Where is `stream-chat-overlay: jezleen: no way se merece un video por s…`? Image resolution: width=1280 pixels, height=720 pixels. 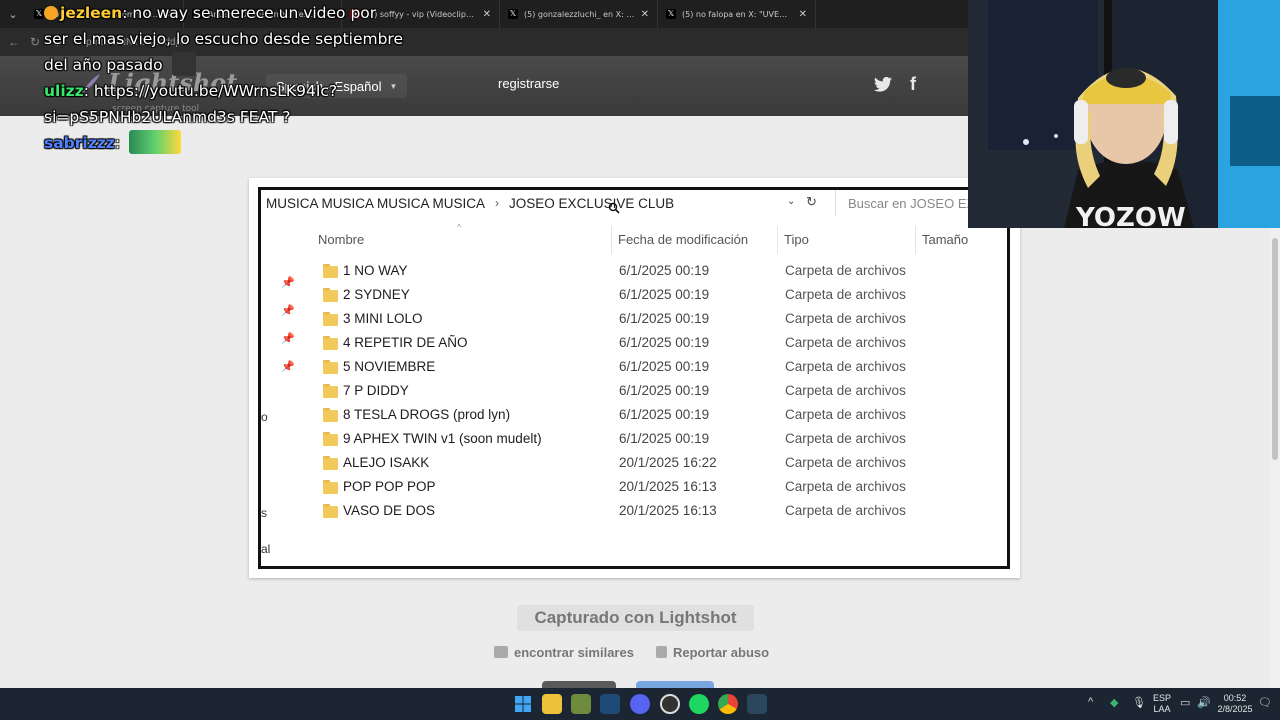 stream-chat-overlay: jezleen: no way se merece un video por s… is located at coordinates (224, 78).